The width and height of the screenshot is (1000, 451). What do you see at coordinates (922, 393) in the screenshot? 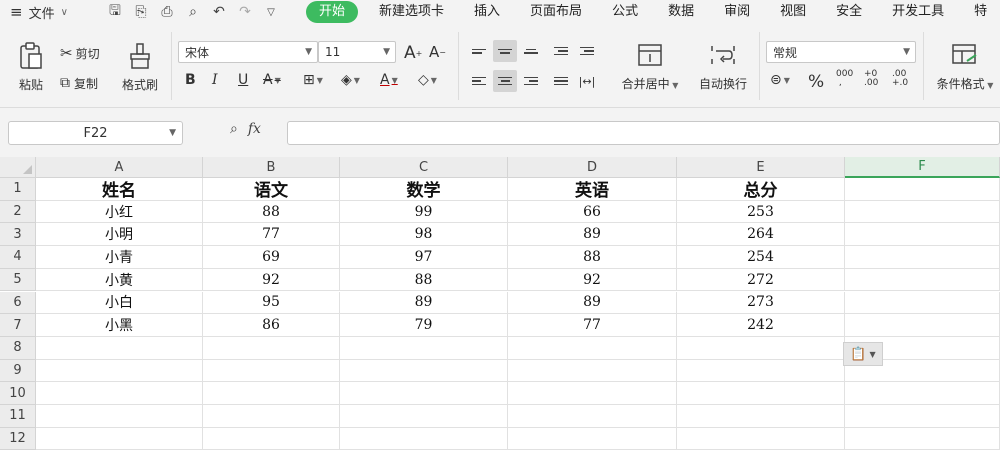
I see `cell-f10` at bounding box center [922, 393].